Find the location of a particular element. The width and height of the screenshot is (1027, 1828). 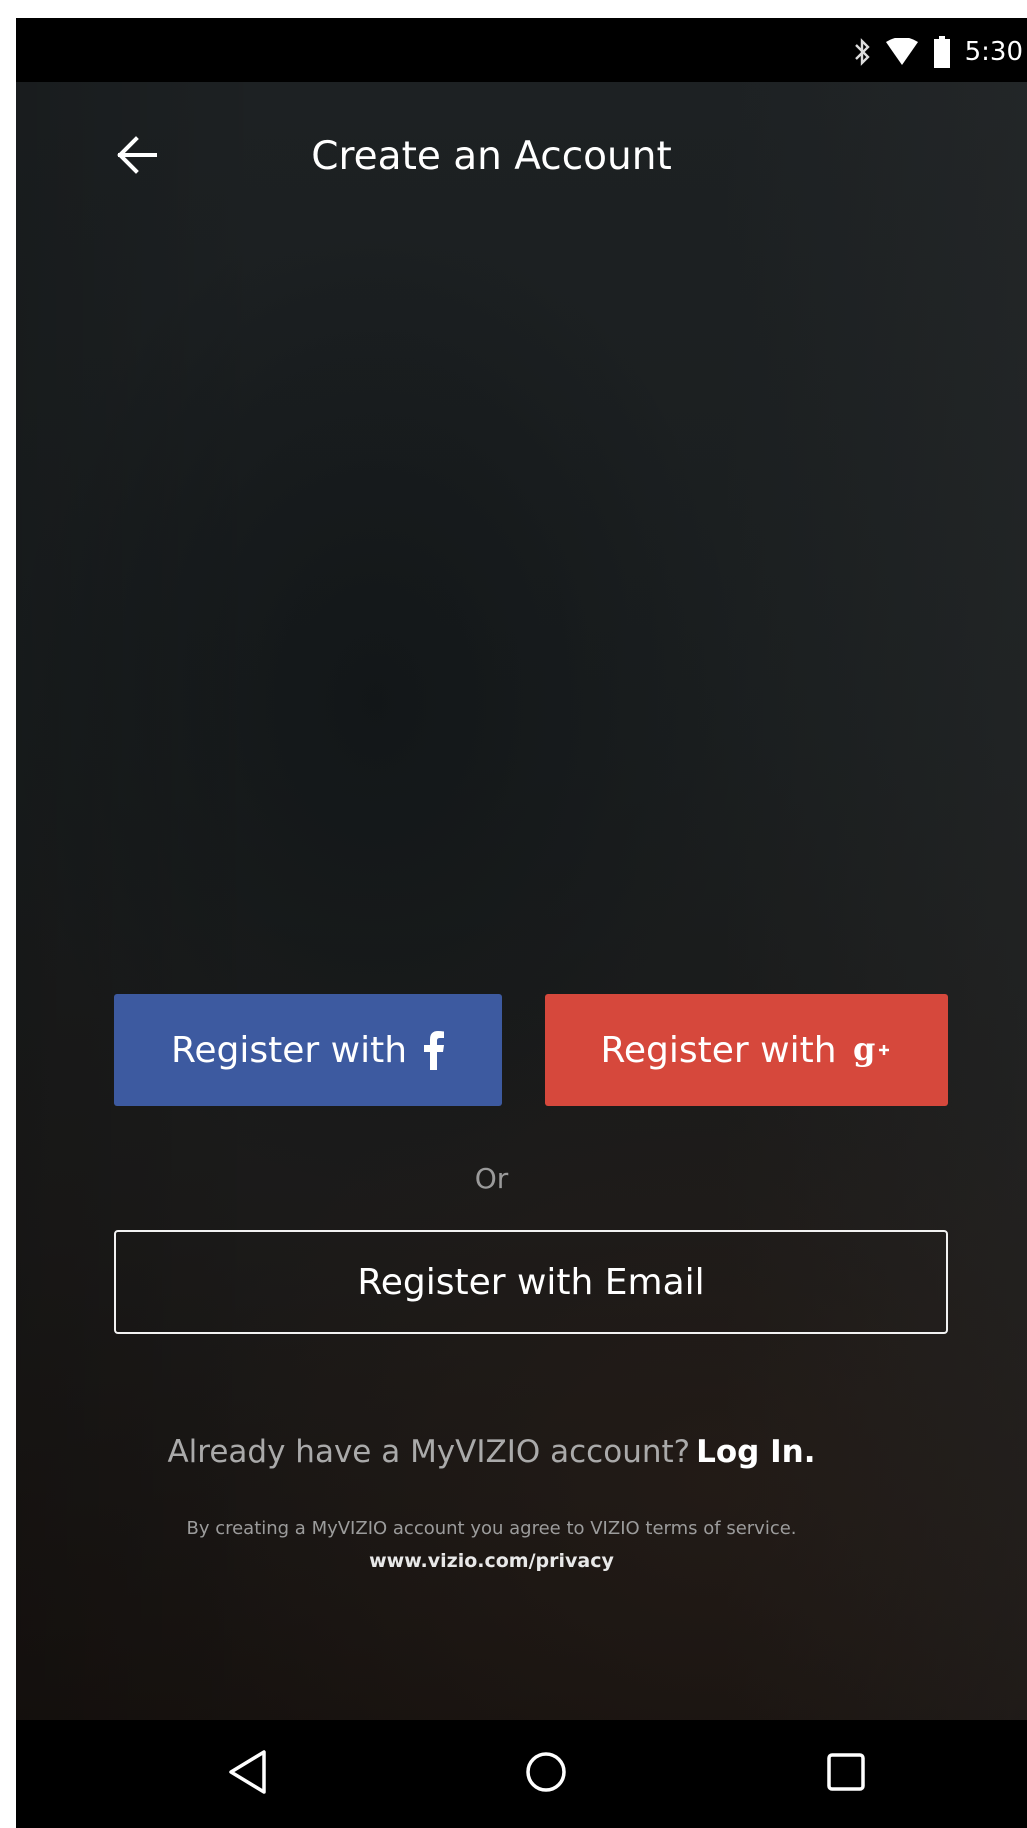

nav-recent-apps-button is located at coordinates (846, 1774).